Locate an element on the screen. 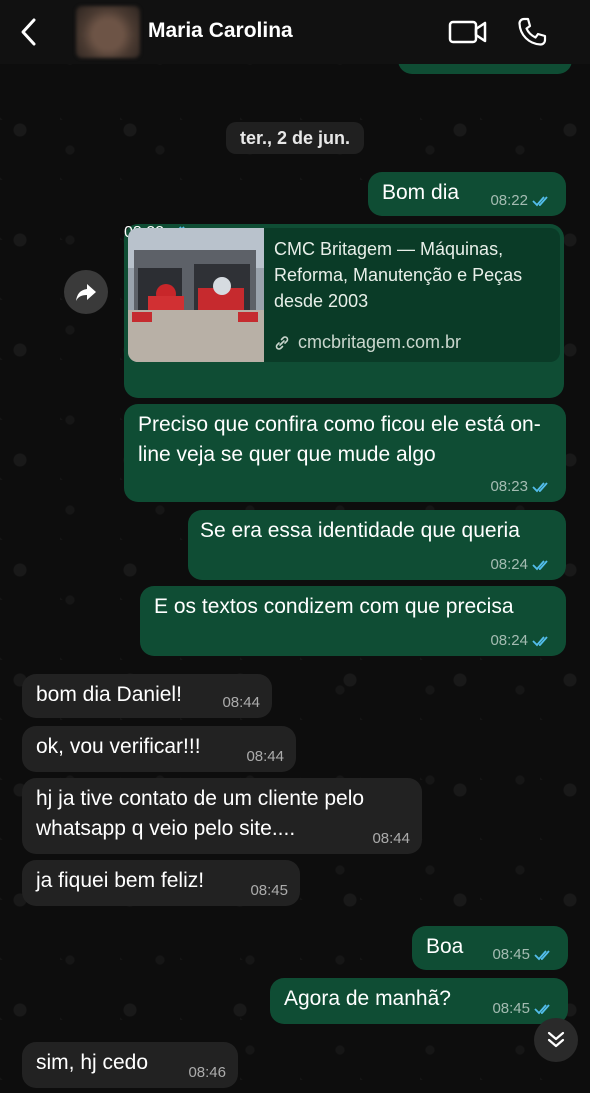 This screenshot has width=590, height=1093. video-call-button is located at coordinates (468, 32).